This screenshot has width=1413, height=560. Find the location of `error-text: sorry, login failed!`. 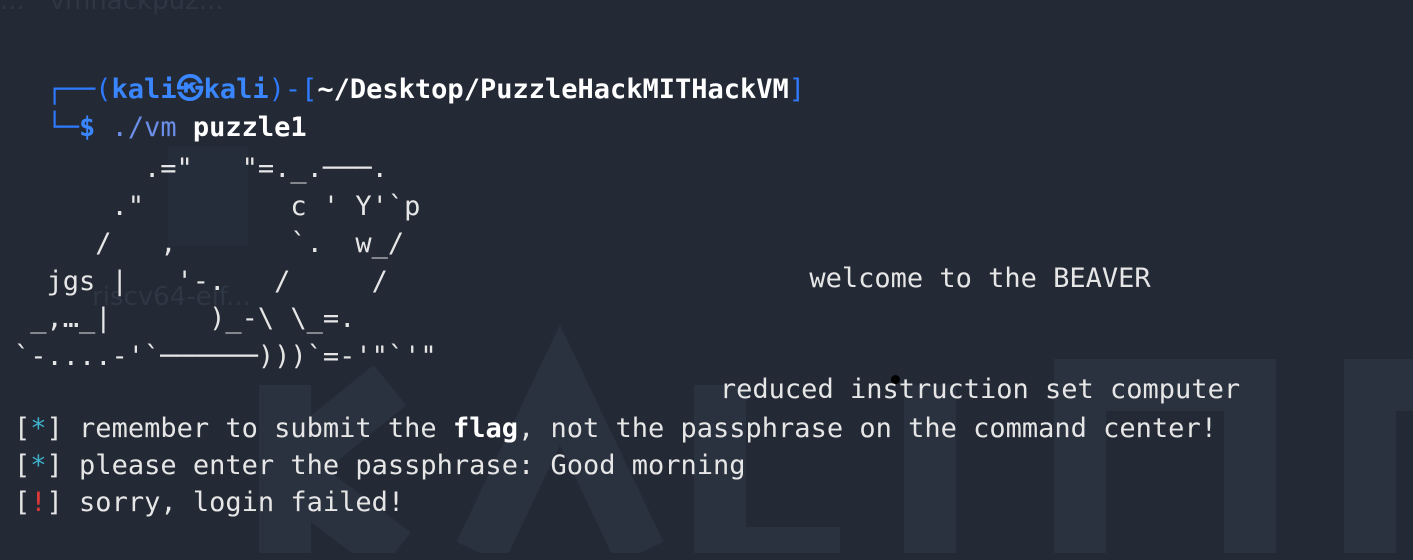

error-text: sorry, login failed! is located at coordinates (233, 502).